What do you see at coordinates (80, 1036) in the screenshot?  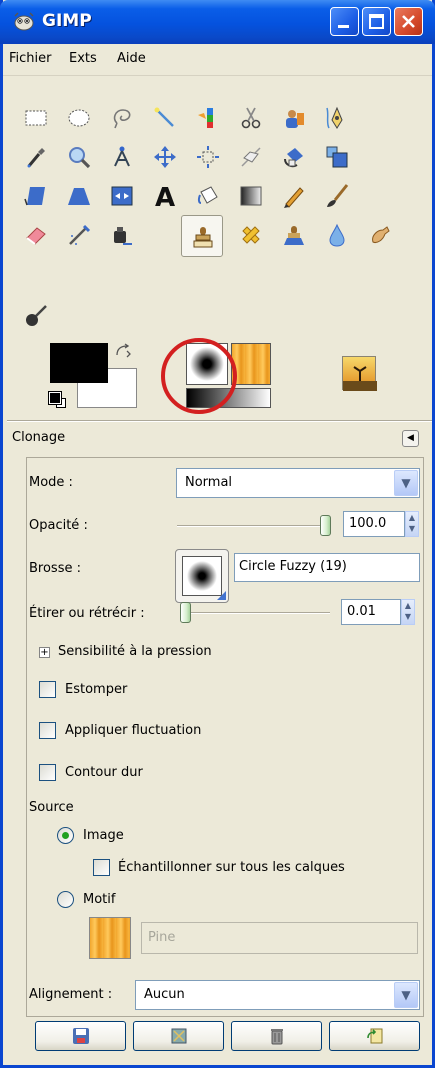 I see `save-options-button` at bounding box center [80, 1036].